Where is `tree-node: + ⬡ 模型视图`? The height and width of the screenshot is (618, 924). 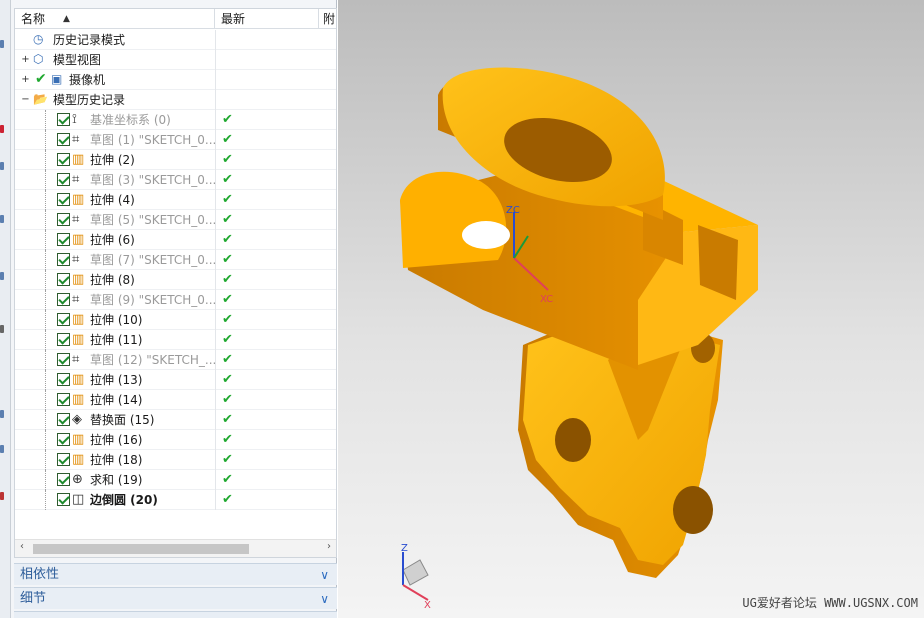
tree-node: + ⬡ 模型视图 is located at coordinates (175, 60).